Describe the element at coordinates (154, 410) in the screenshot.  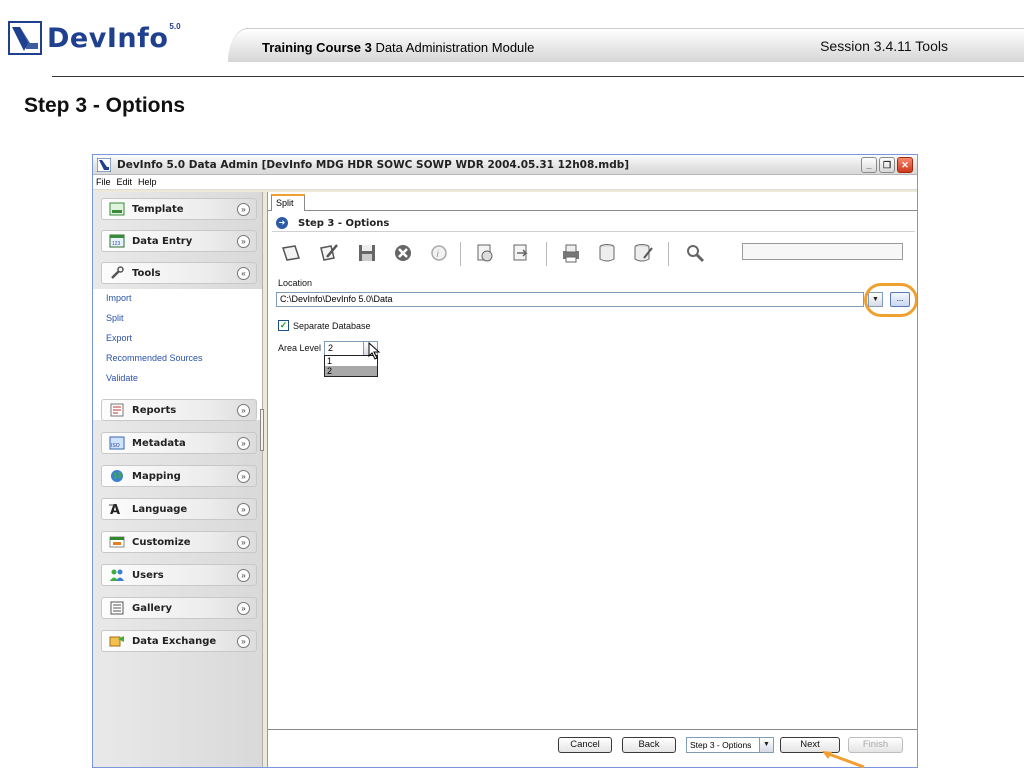
I see `sidebar-group-label: Reports` at that location.